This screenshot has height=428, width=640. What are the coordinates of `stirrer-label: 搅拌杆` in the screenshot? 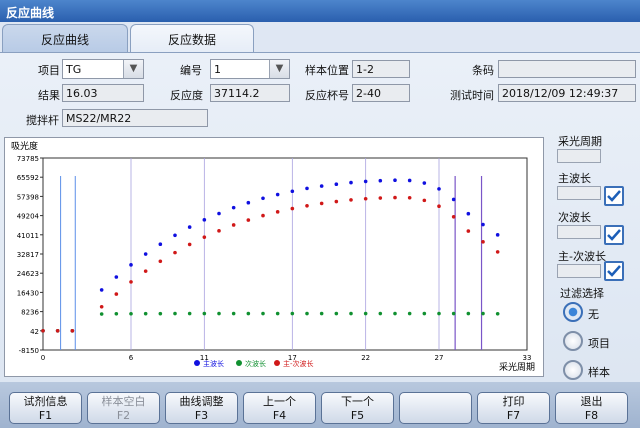 It's located at (42, 120).